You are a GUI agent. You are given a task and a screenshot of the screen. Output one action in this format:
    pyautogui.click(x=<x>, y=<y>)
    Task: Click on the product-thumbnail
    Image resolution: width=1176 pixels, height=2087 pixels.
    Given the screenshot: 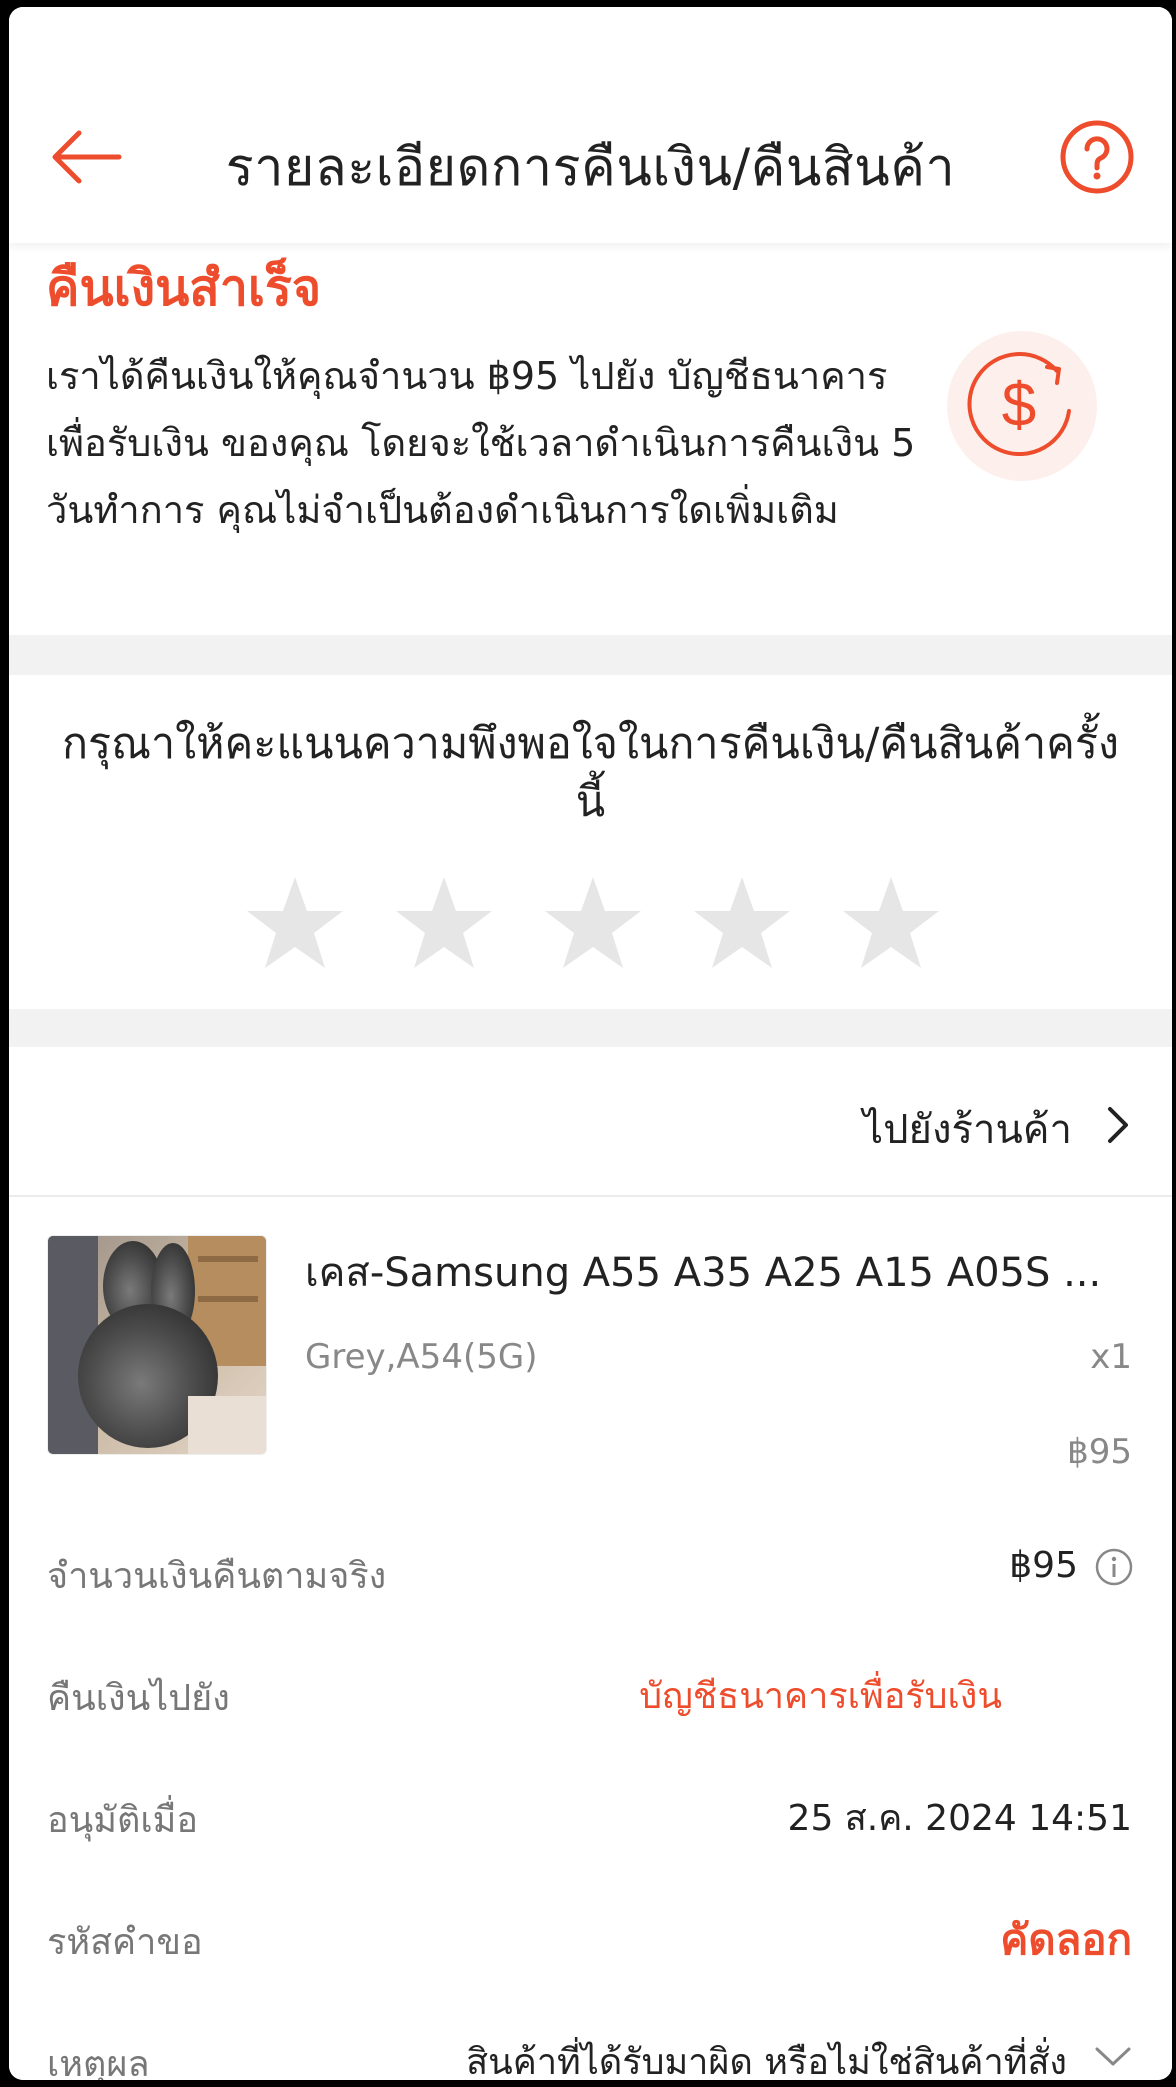 What is the action you would take?
    pyautogui.click(x=157, y=1345)
    